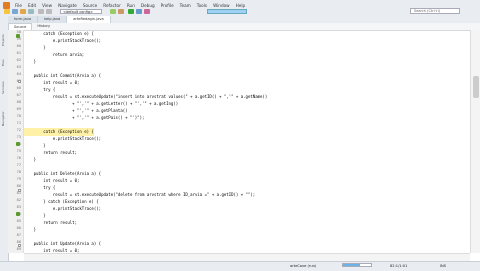 The image size is (480, 271). Describe the element at coordinates (18, 53) in the screenshot. I see `line-number: 61` at that location.